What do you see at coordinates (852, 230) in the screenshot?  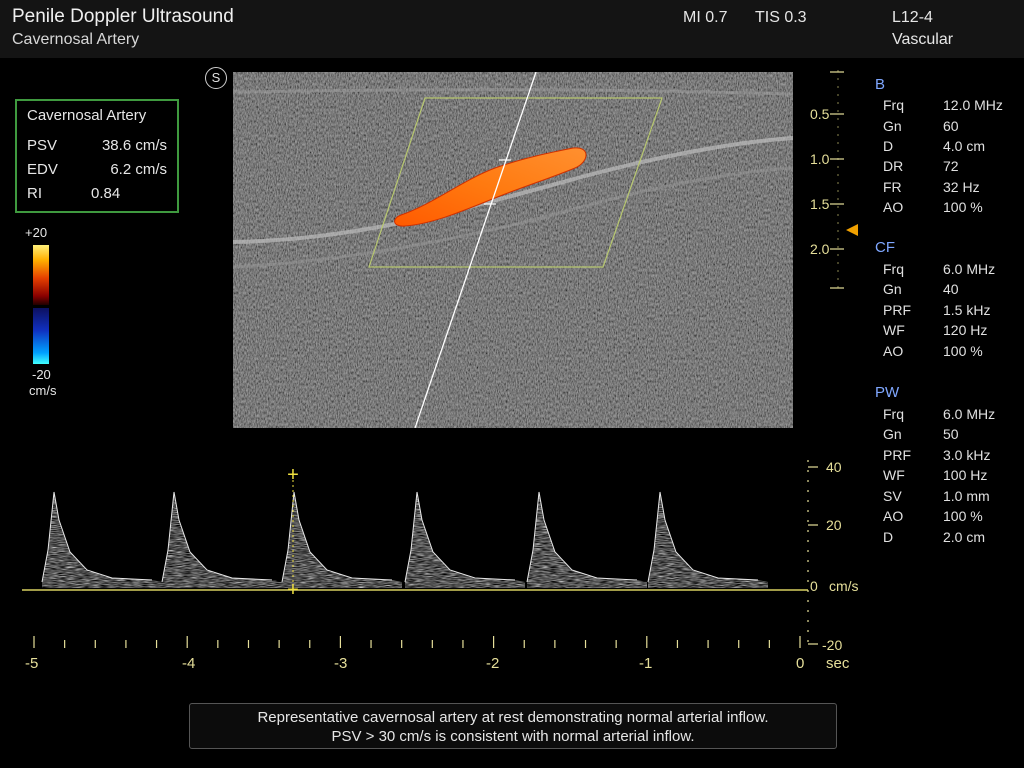 I see `focus-marker-icon` at bounding box center [852, 230].